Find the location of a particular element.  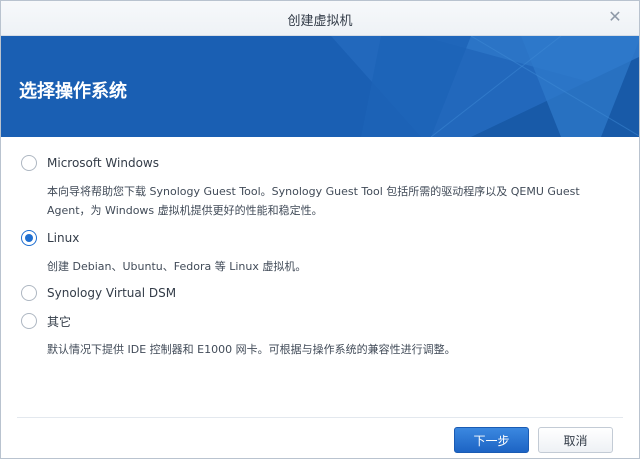

banner-heading: 选择操作系统 is located at coordinates (73, 91).